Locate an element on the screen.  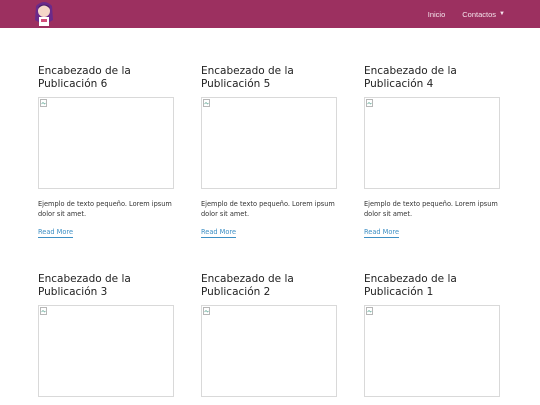
top-navbar: Inicio Contactos ▼ is located at coordinates (270, 14).